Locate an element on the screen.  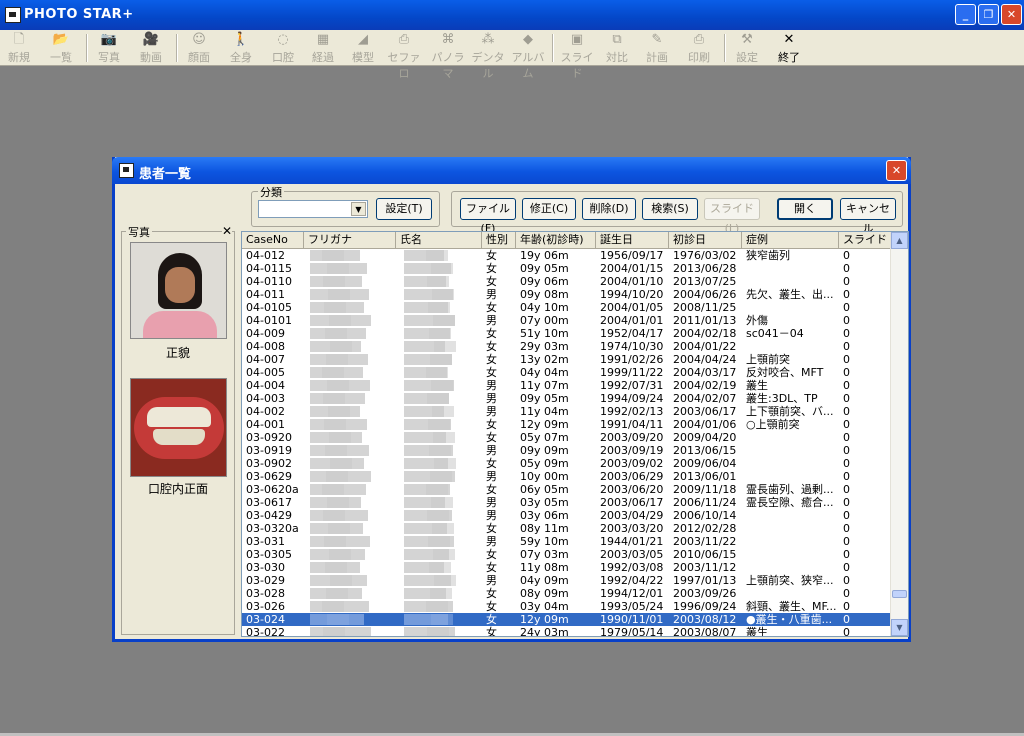
toolbar-print-button: ⎙ 印刷 is located at coordinates (699, 48).